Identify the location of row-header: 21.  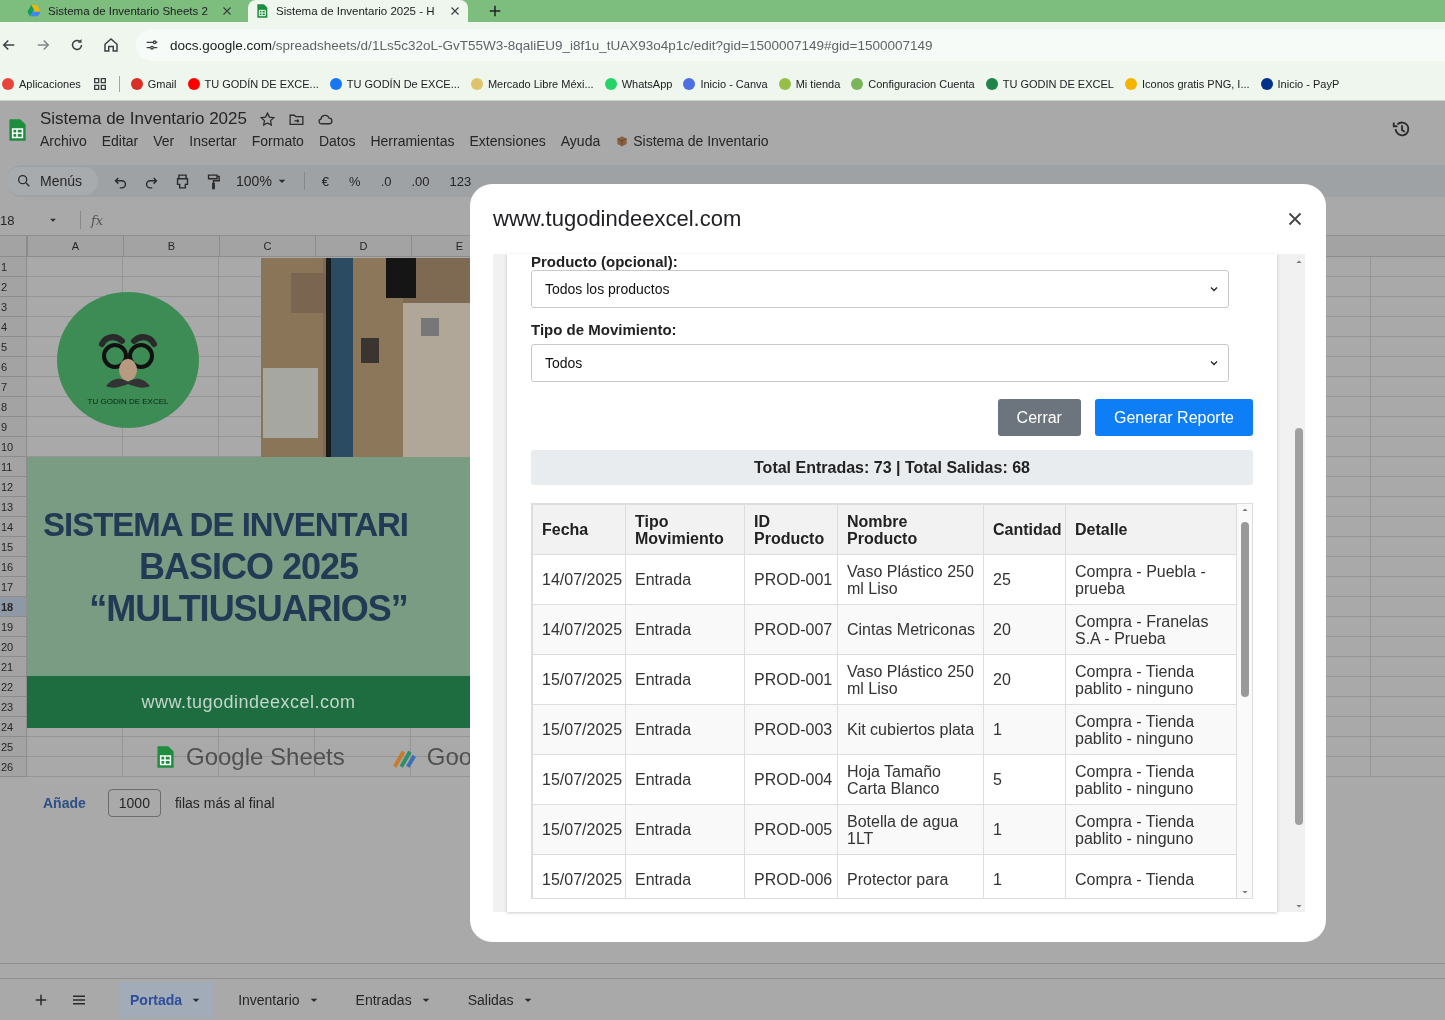
(13, 667).